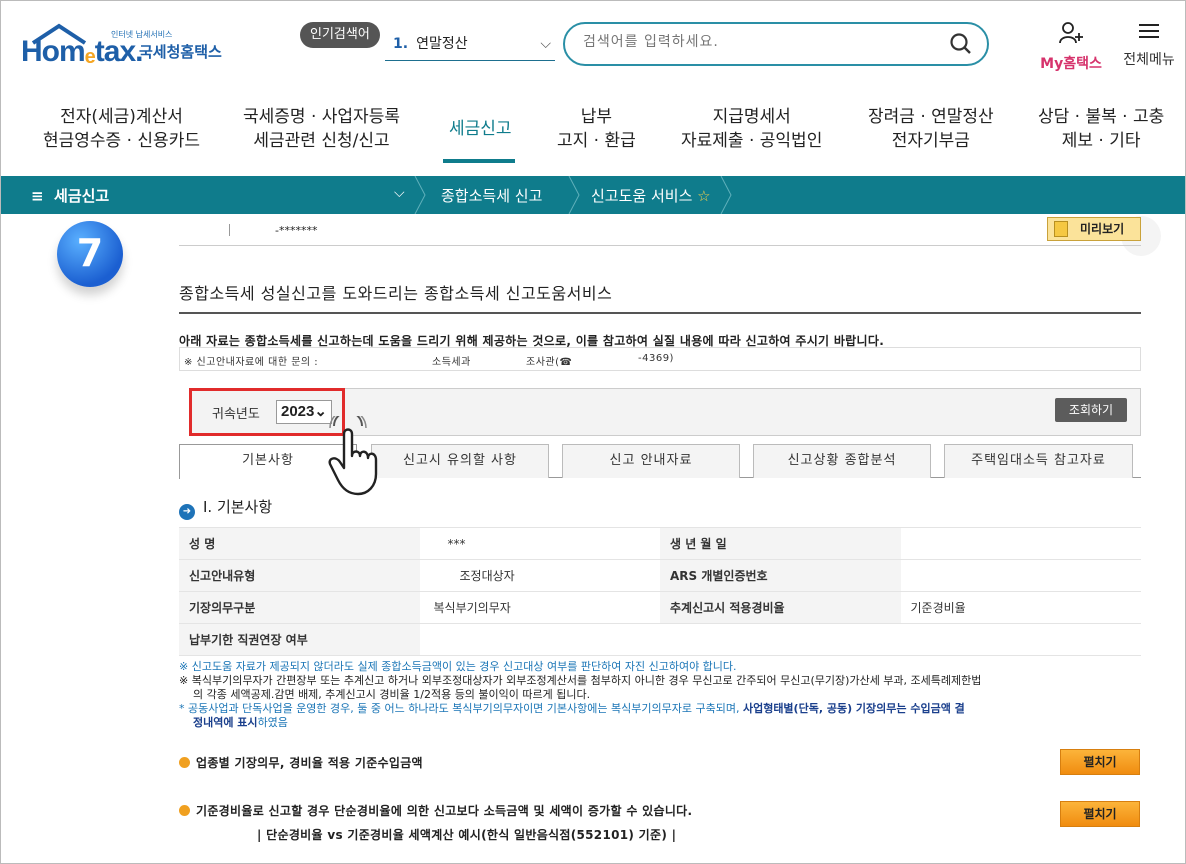  Describe the element at coordinates (299, 543) in the screenshot. I see `table-header-cell: 성 명` at that location.